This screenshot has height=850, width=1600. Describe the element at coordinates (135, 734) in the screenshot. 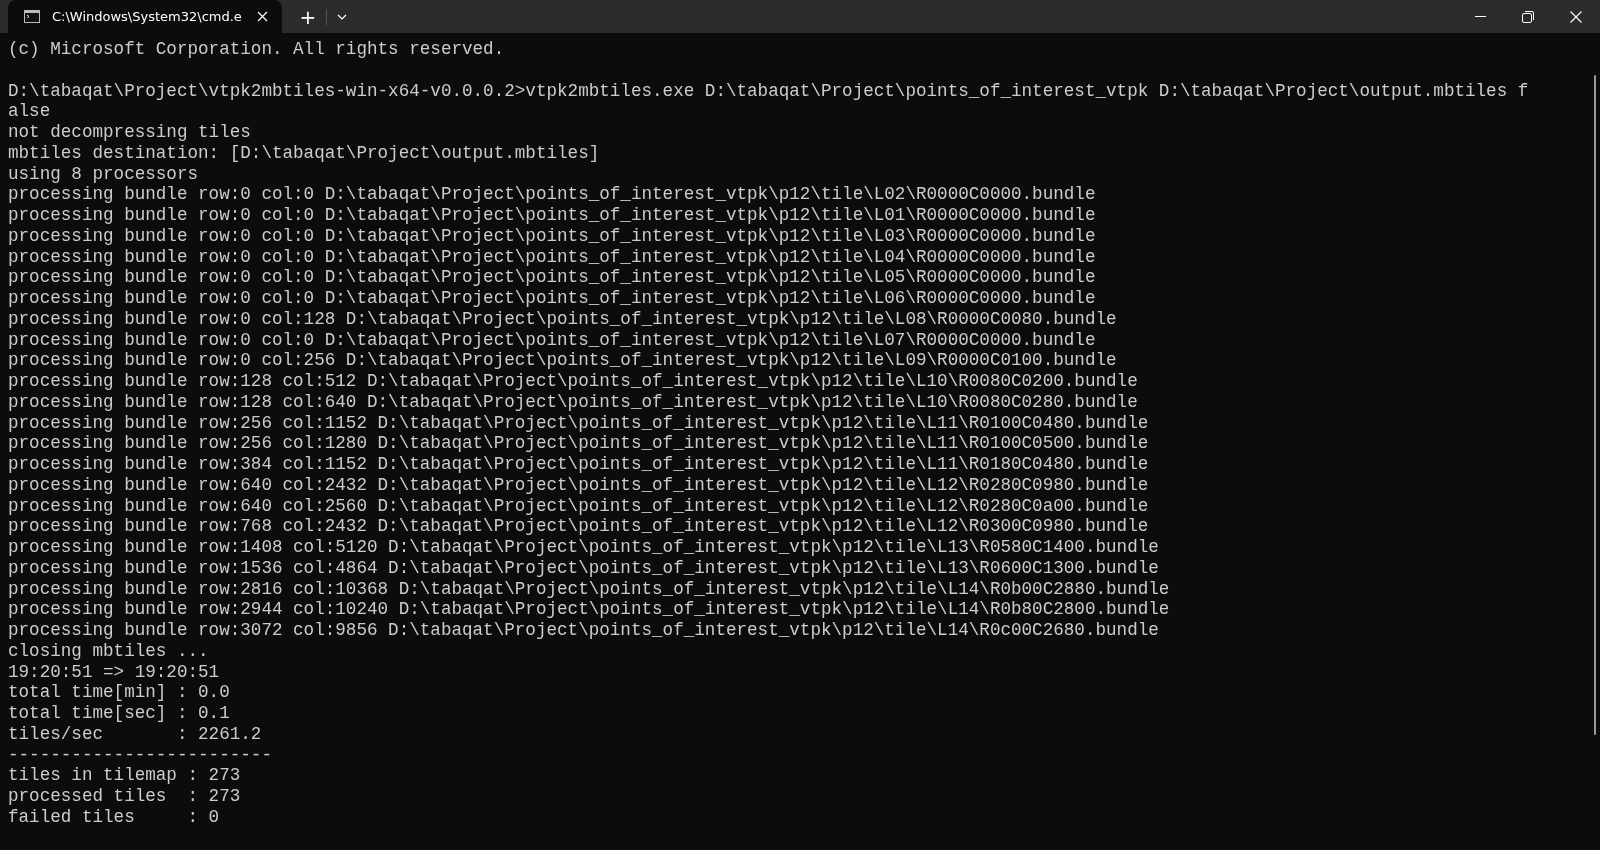

I see `console-line: tiles/sec : 2261.2` at that location.